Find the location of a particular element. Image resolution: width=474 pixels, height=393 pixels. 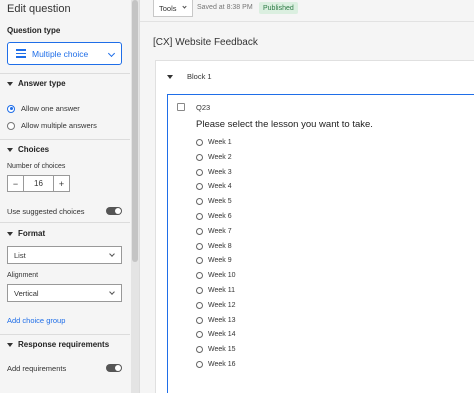

alignment-label: Alignment is located at coordinates (23, 275).